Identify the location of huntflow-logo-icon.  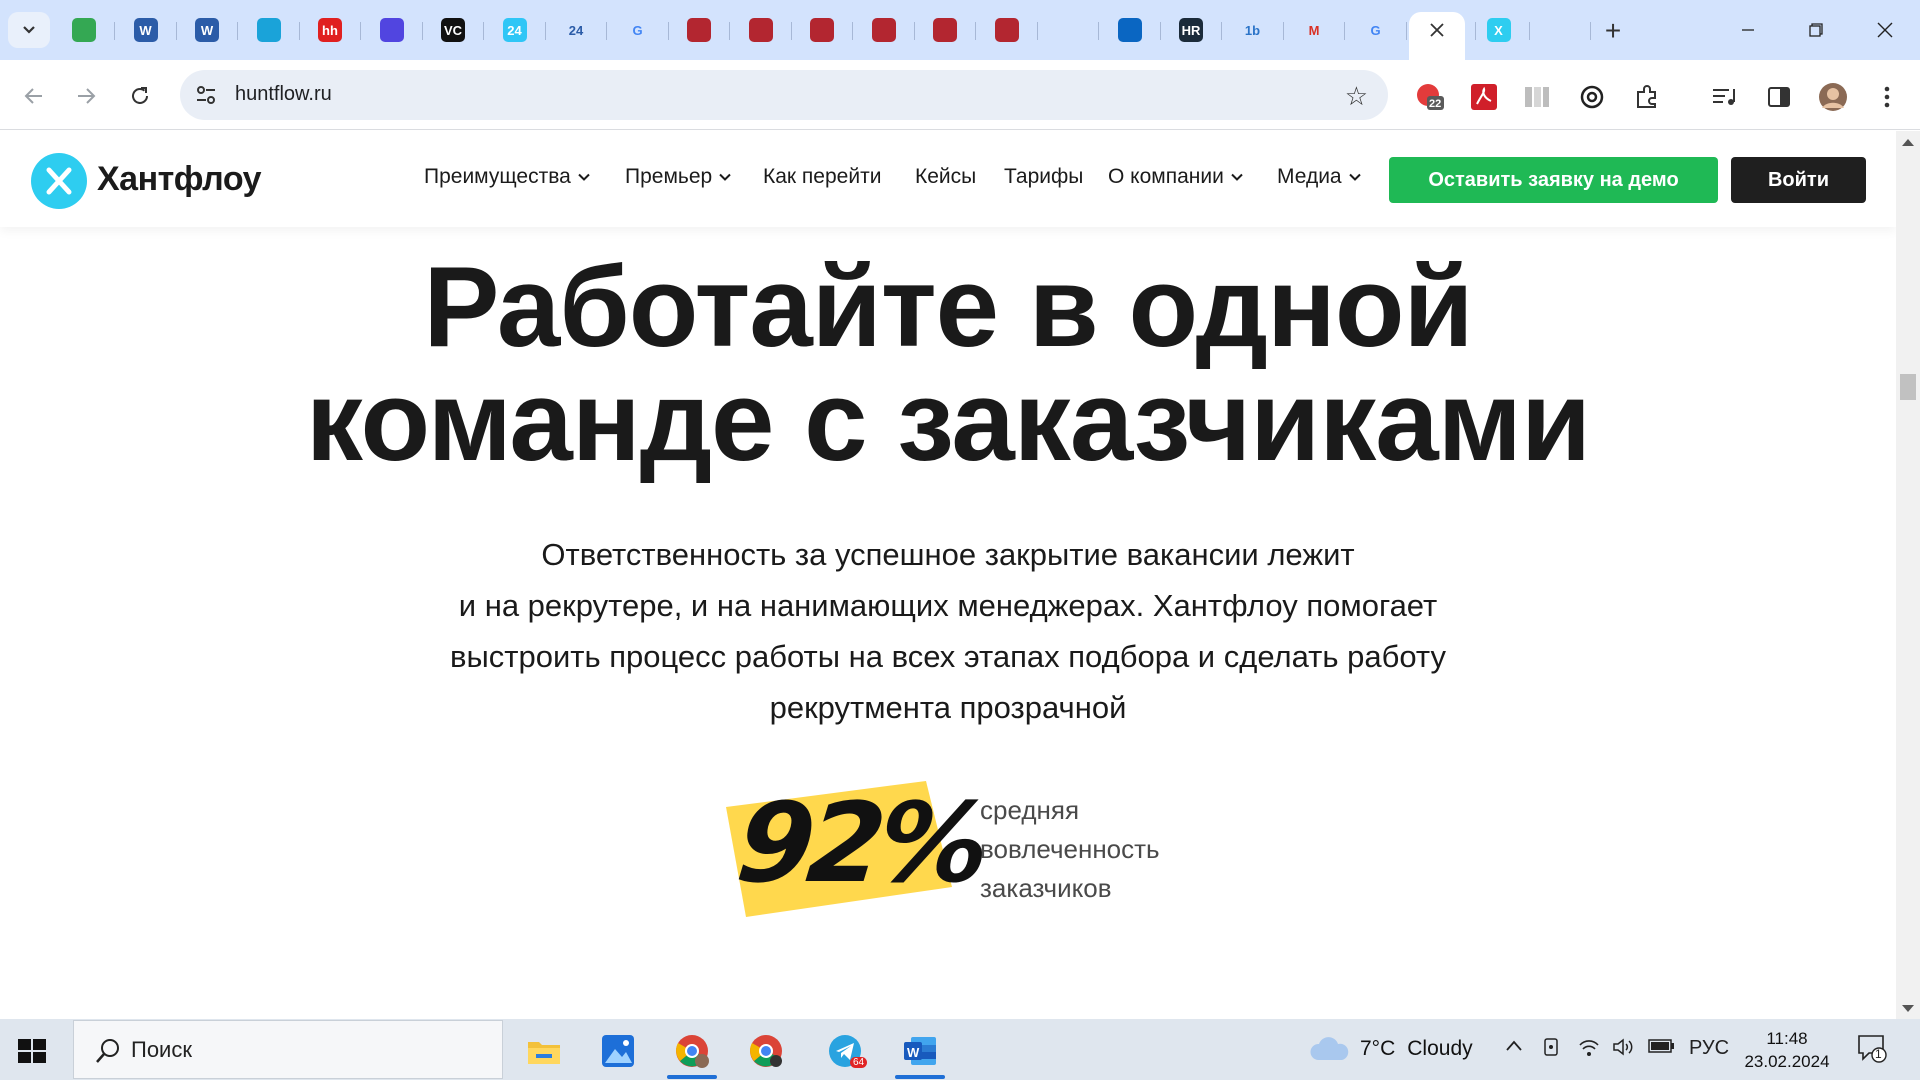
(59, 181).